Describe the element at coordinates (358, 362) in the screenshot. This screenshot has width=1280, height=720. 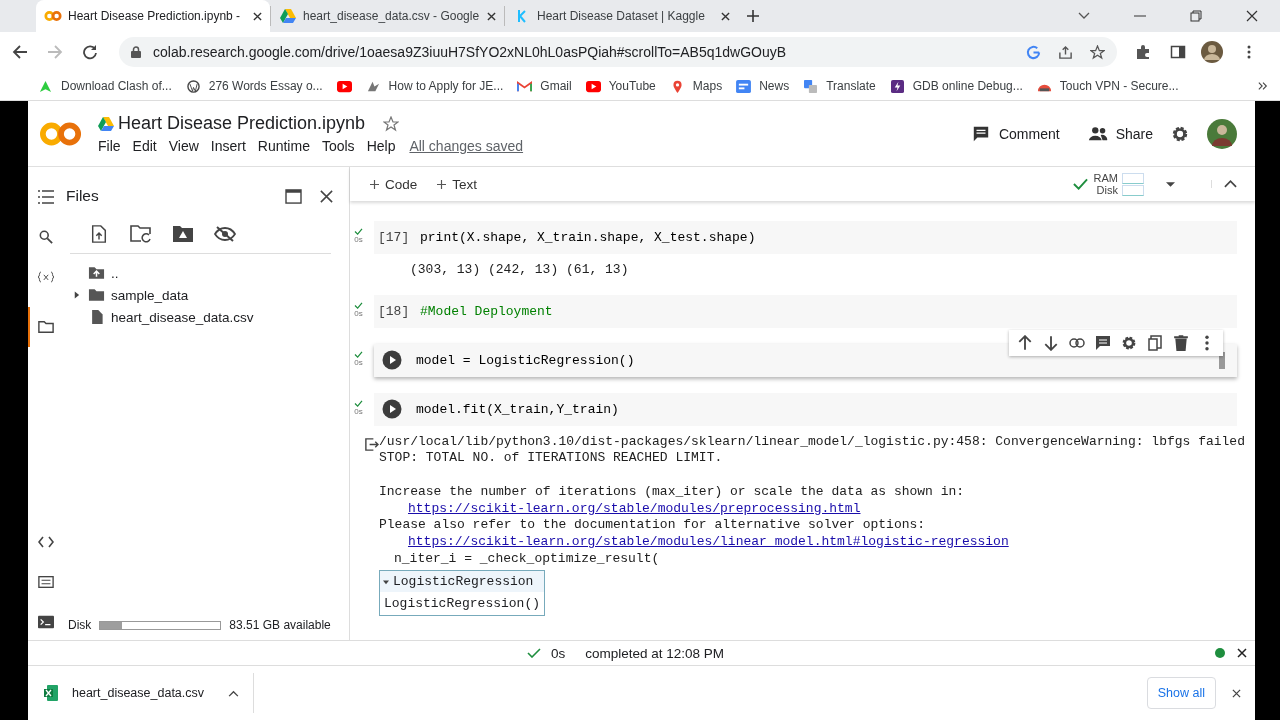
I see `execution-time: 0s` at that location.